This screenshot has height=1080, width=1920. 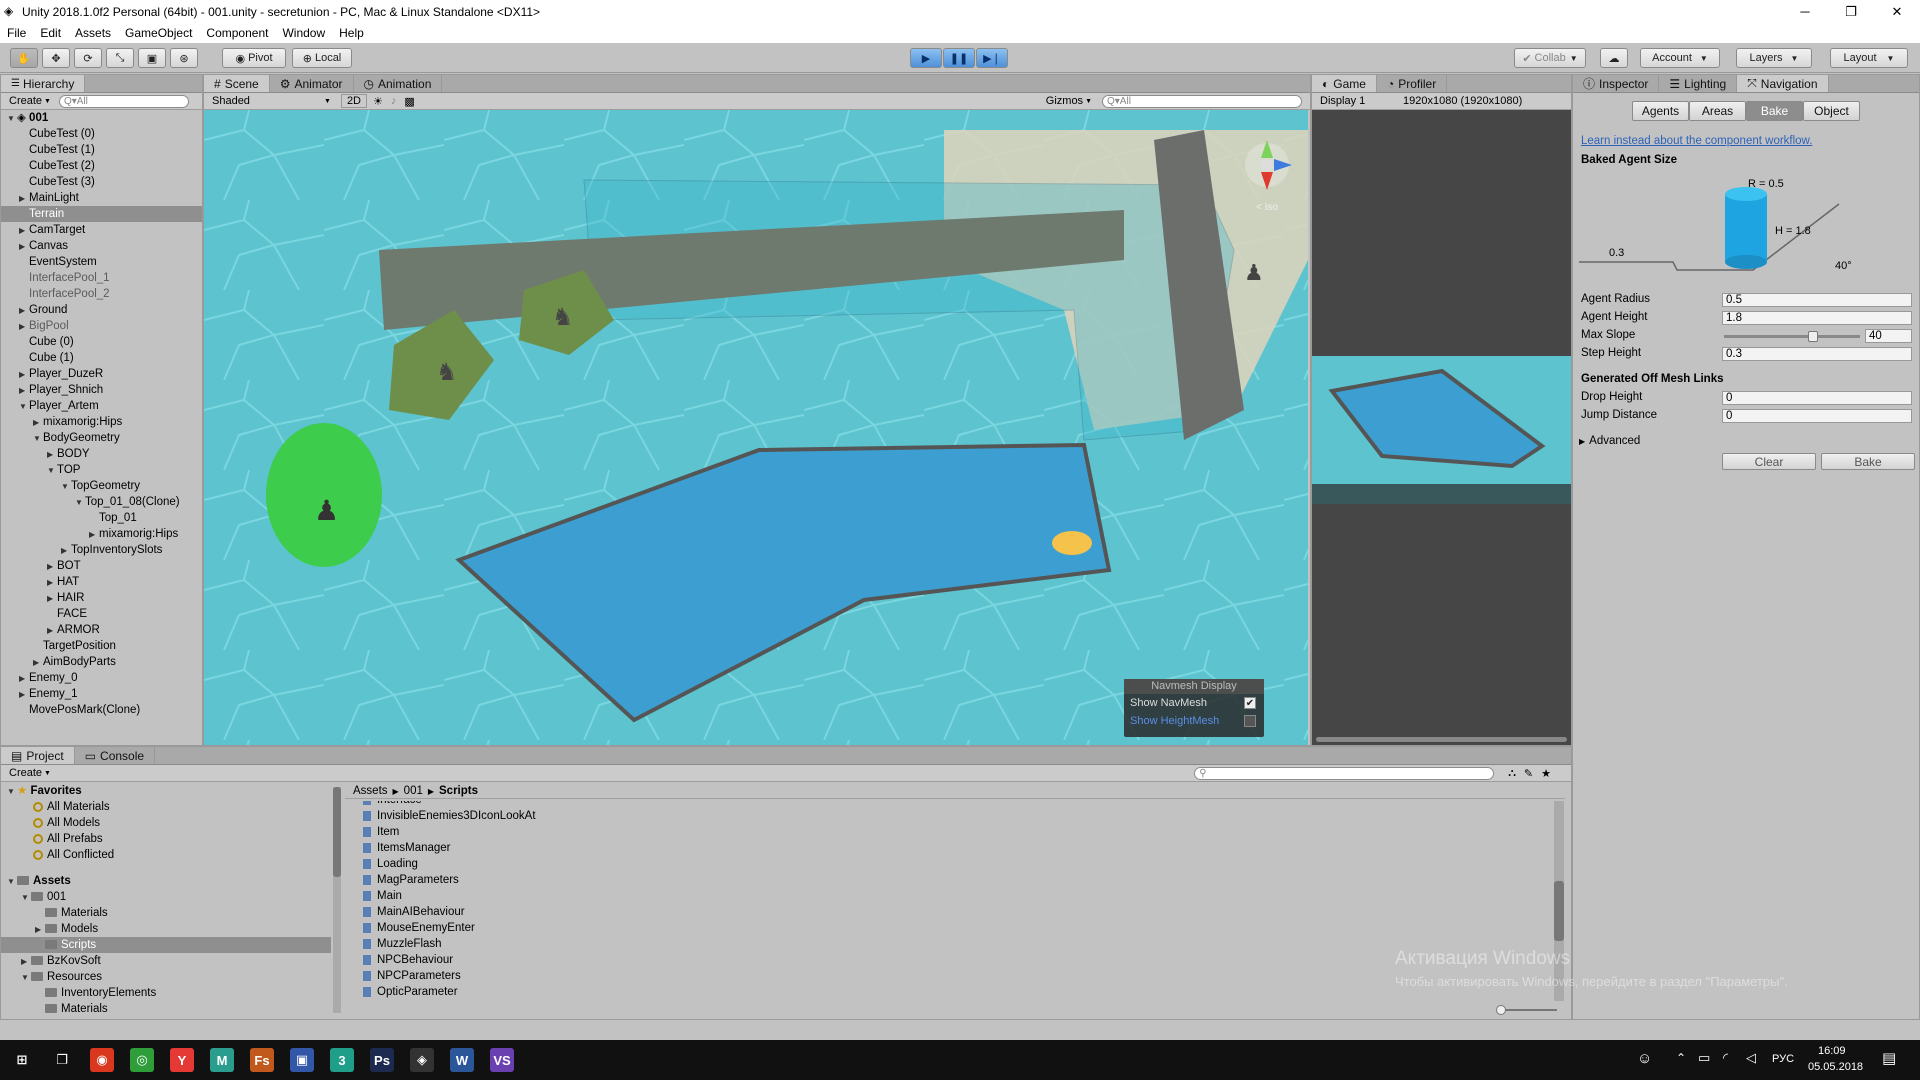 What do you see at coordinates (101, 630) in the screenshot?
I see `hierarchy-item: ▶ ARMOR` at bounding box center [101, 630].